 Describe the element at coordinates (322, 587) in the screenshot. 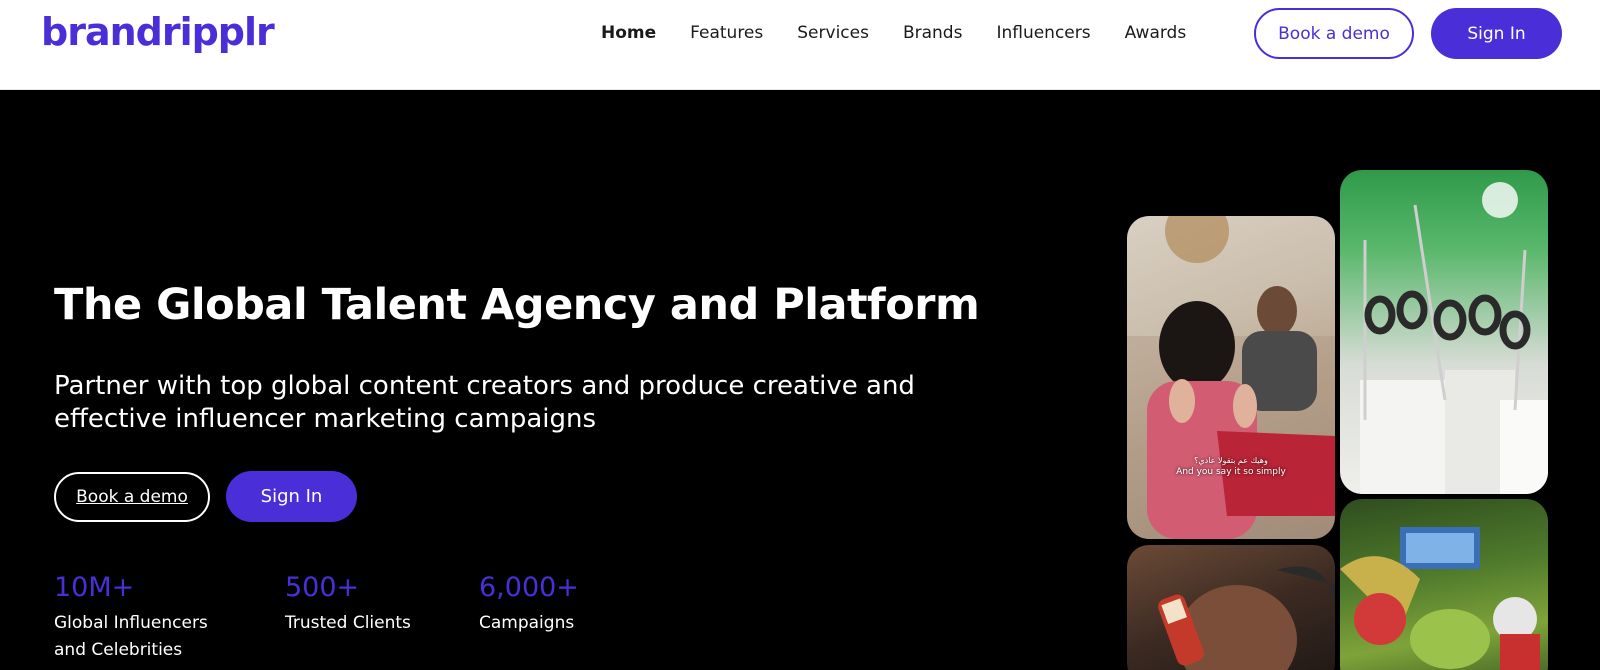

I see `stat-value: 500+` at that location.